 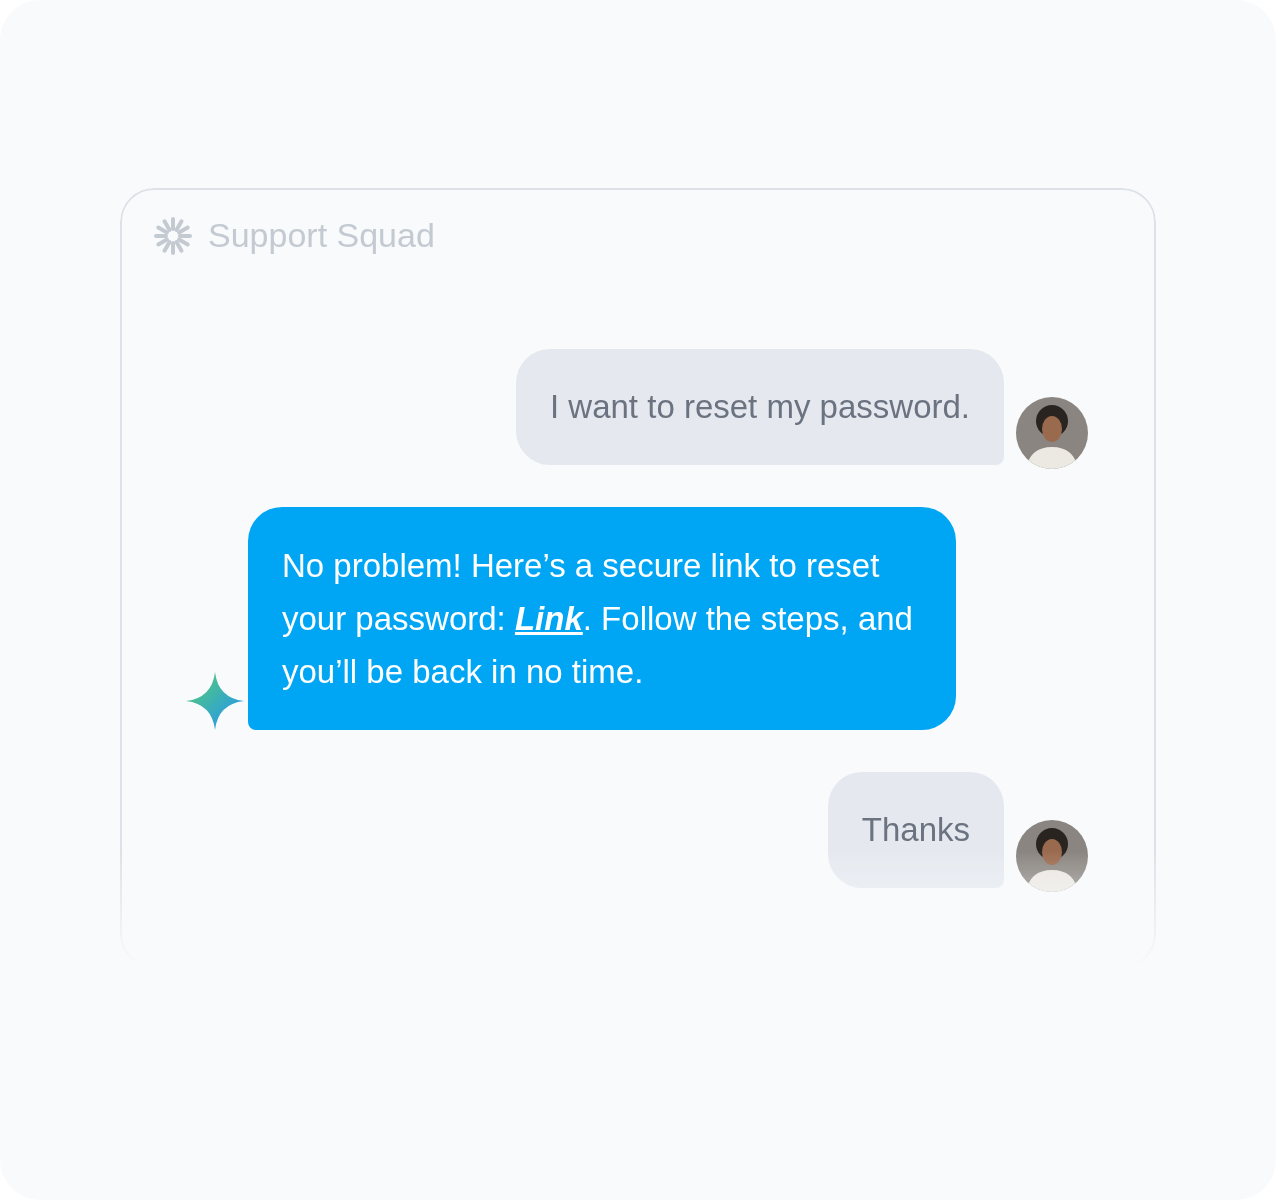 What do you see at coordinates (915, 830) in the screenshot?
I see `message-bubble: Thanks` at bounding box center [915, 830].